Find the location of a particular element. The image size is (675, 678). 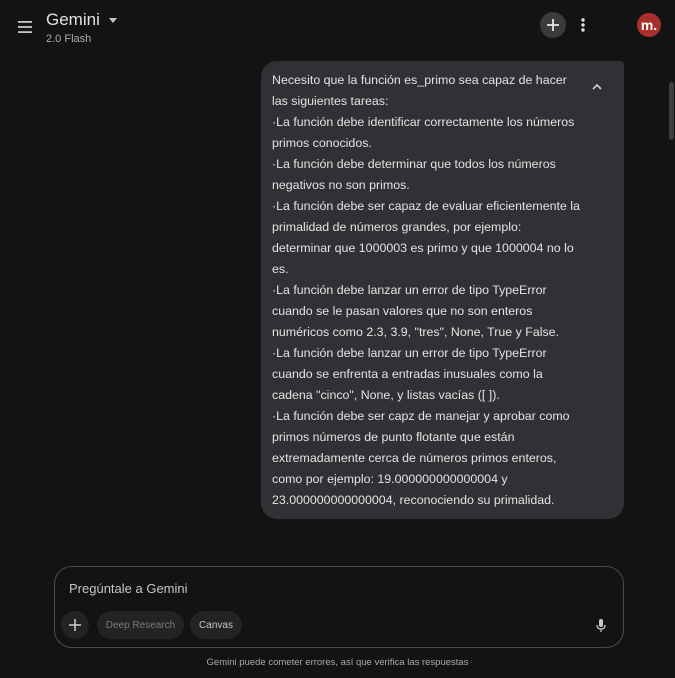

chevron-up-icon is located at coordinates (597, 86).